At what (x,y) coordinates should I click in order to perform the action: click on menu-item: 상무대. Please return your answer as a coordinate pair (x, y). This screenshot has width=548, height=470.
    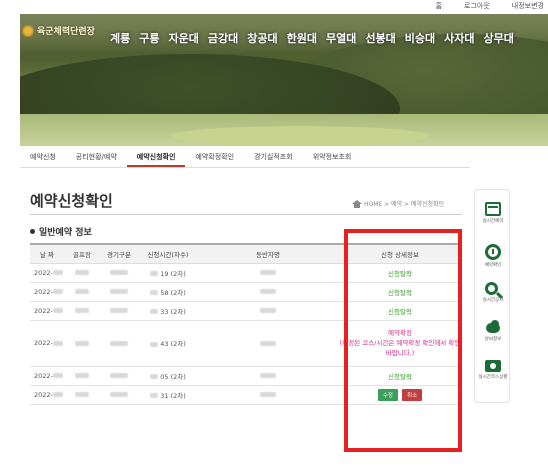
    Looking at the image, I should click on (499, 38).